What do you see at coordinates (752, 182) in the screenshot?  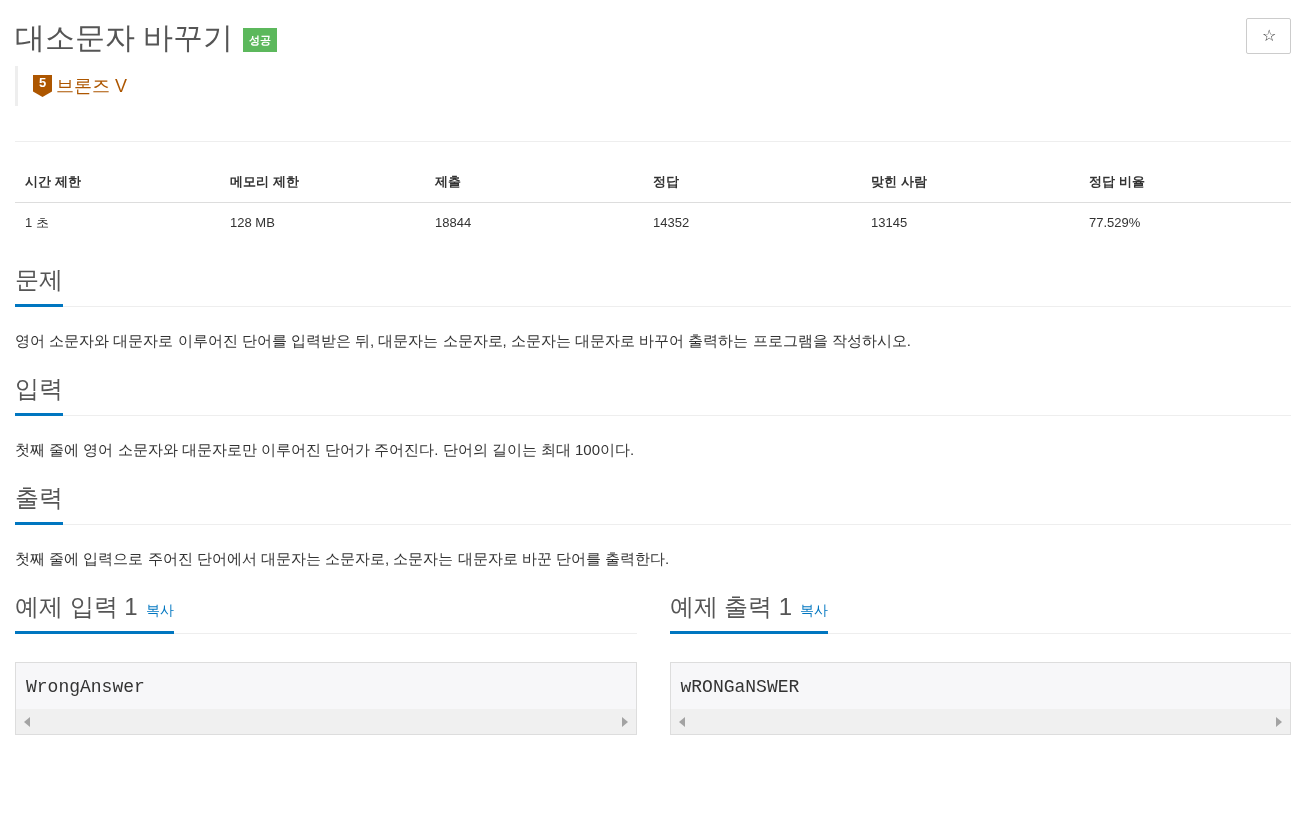 I see `column-header: 정답` at bounding box center [752, 182].